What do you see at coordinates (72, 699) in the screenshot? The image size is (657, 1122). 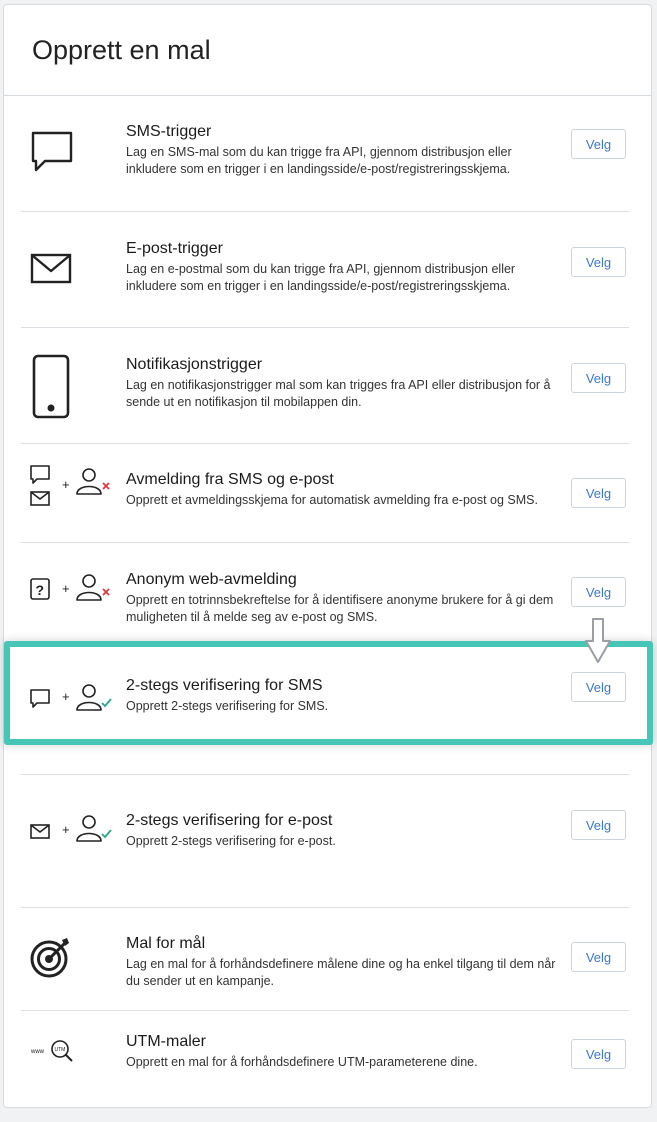 I see `sms-verification-icon: +` at bounding box center [72, 699].